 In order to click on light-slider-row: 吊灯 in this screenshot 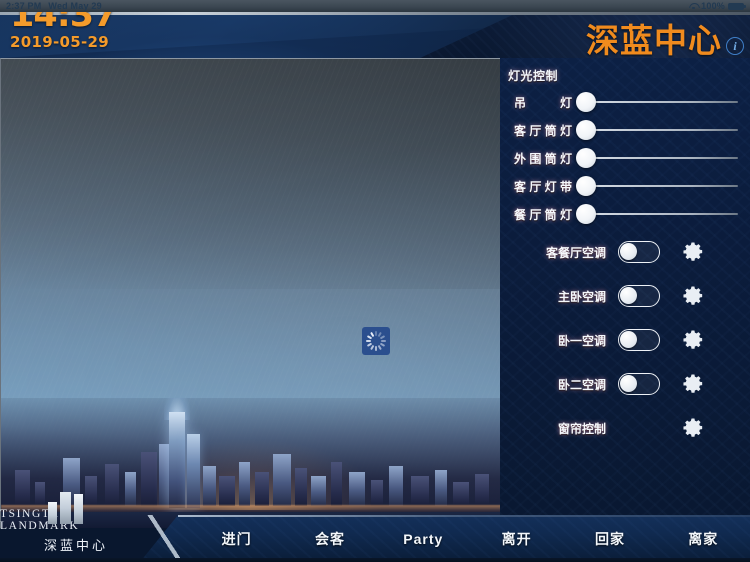, I will do `click(625, 102)`.